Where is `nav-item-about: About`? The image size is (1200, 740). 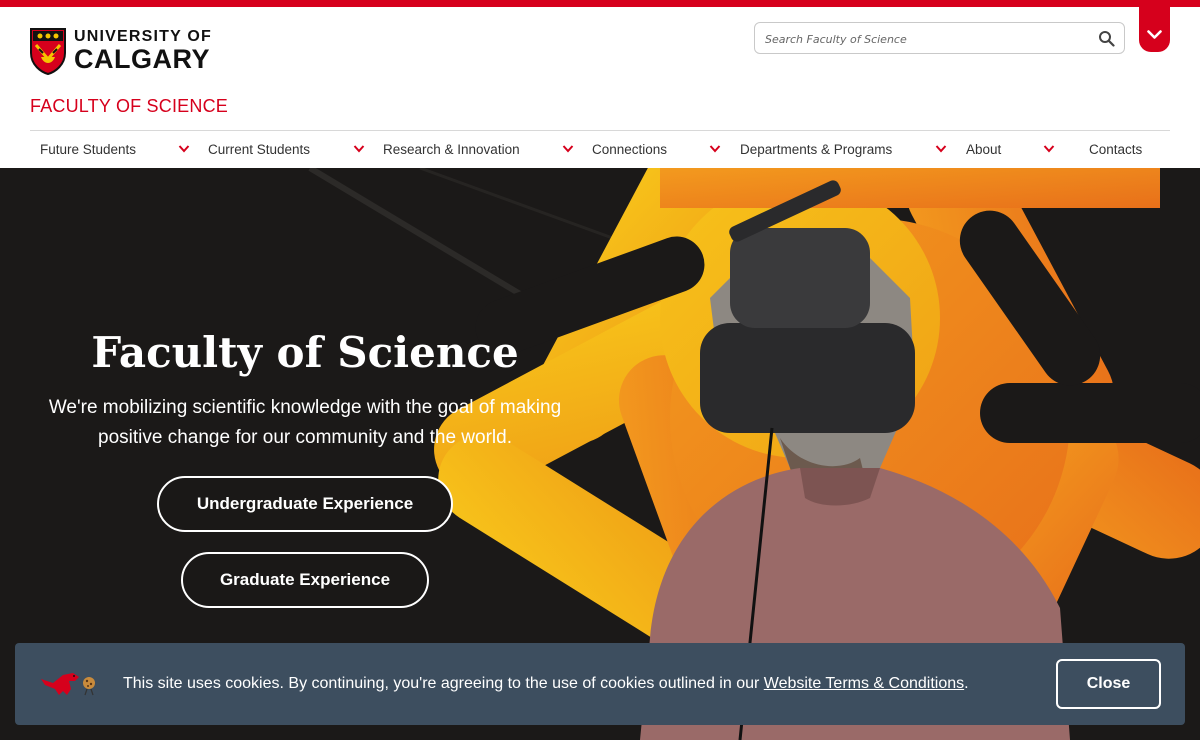
nav-item-about: About is located at coordinates (983, 149).